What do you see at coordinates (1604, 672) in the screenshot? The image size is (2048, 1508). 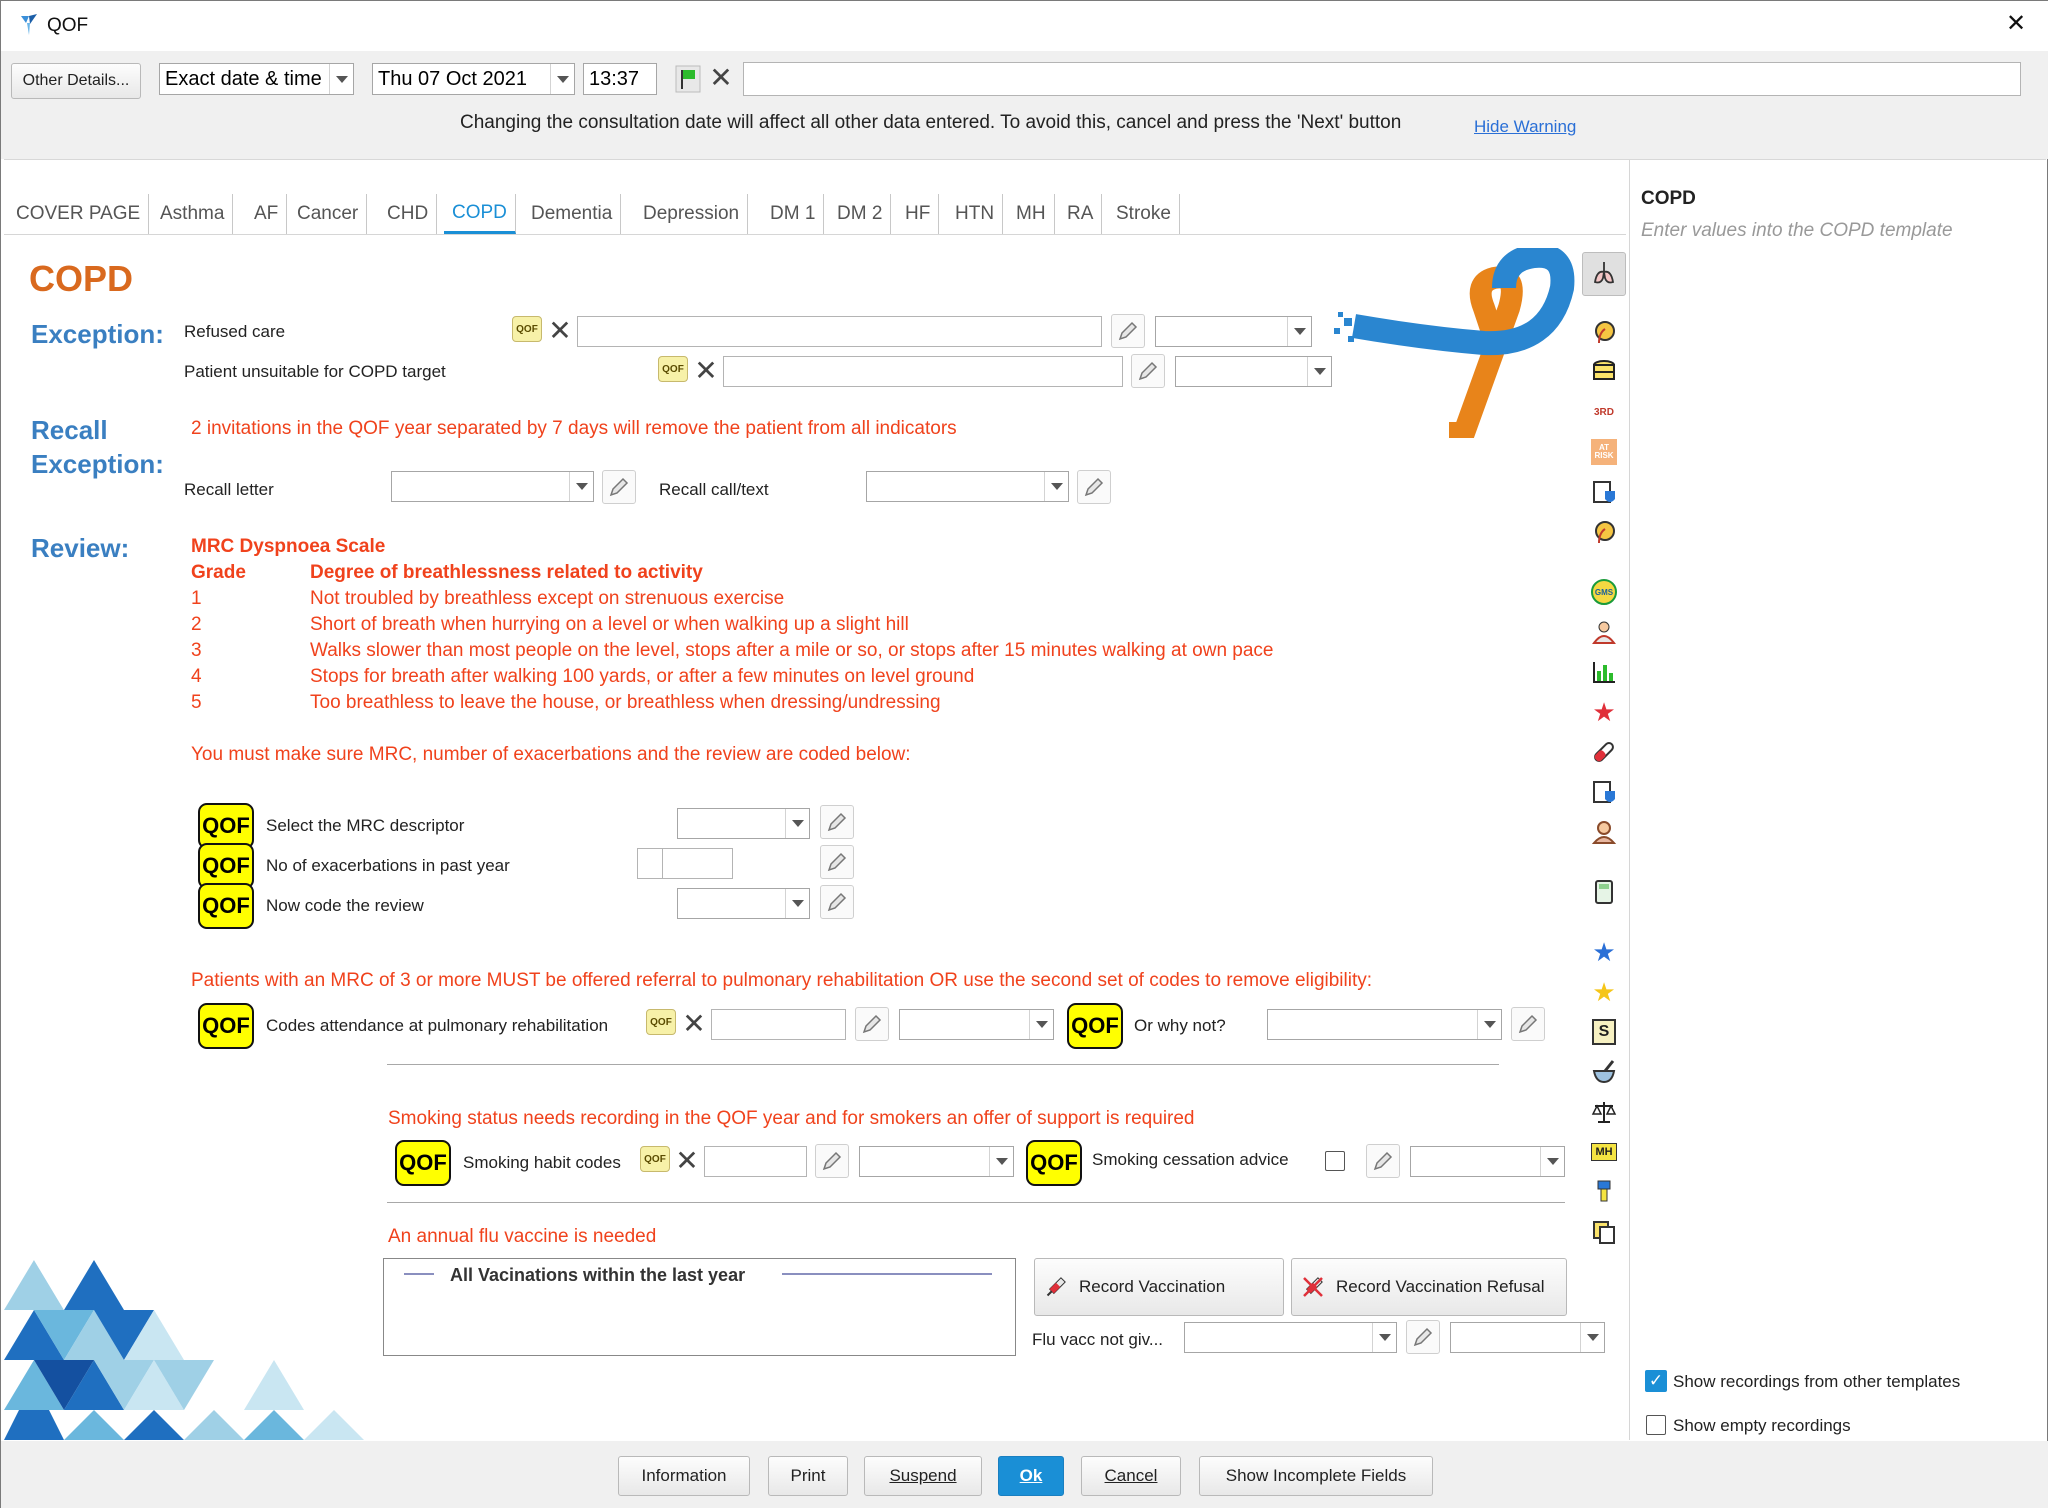 I see `bar-chart-icon` at bounding box center [1604, 672].